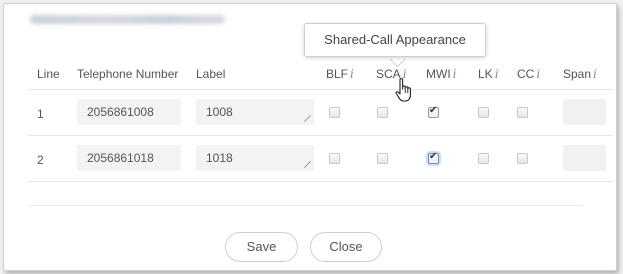  I want to click on row1-telephone-field: 2056861008, so click(129, 112).